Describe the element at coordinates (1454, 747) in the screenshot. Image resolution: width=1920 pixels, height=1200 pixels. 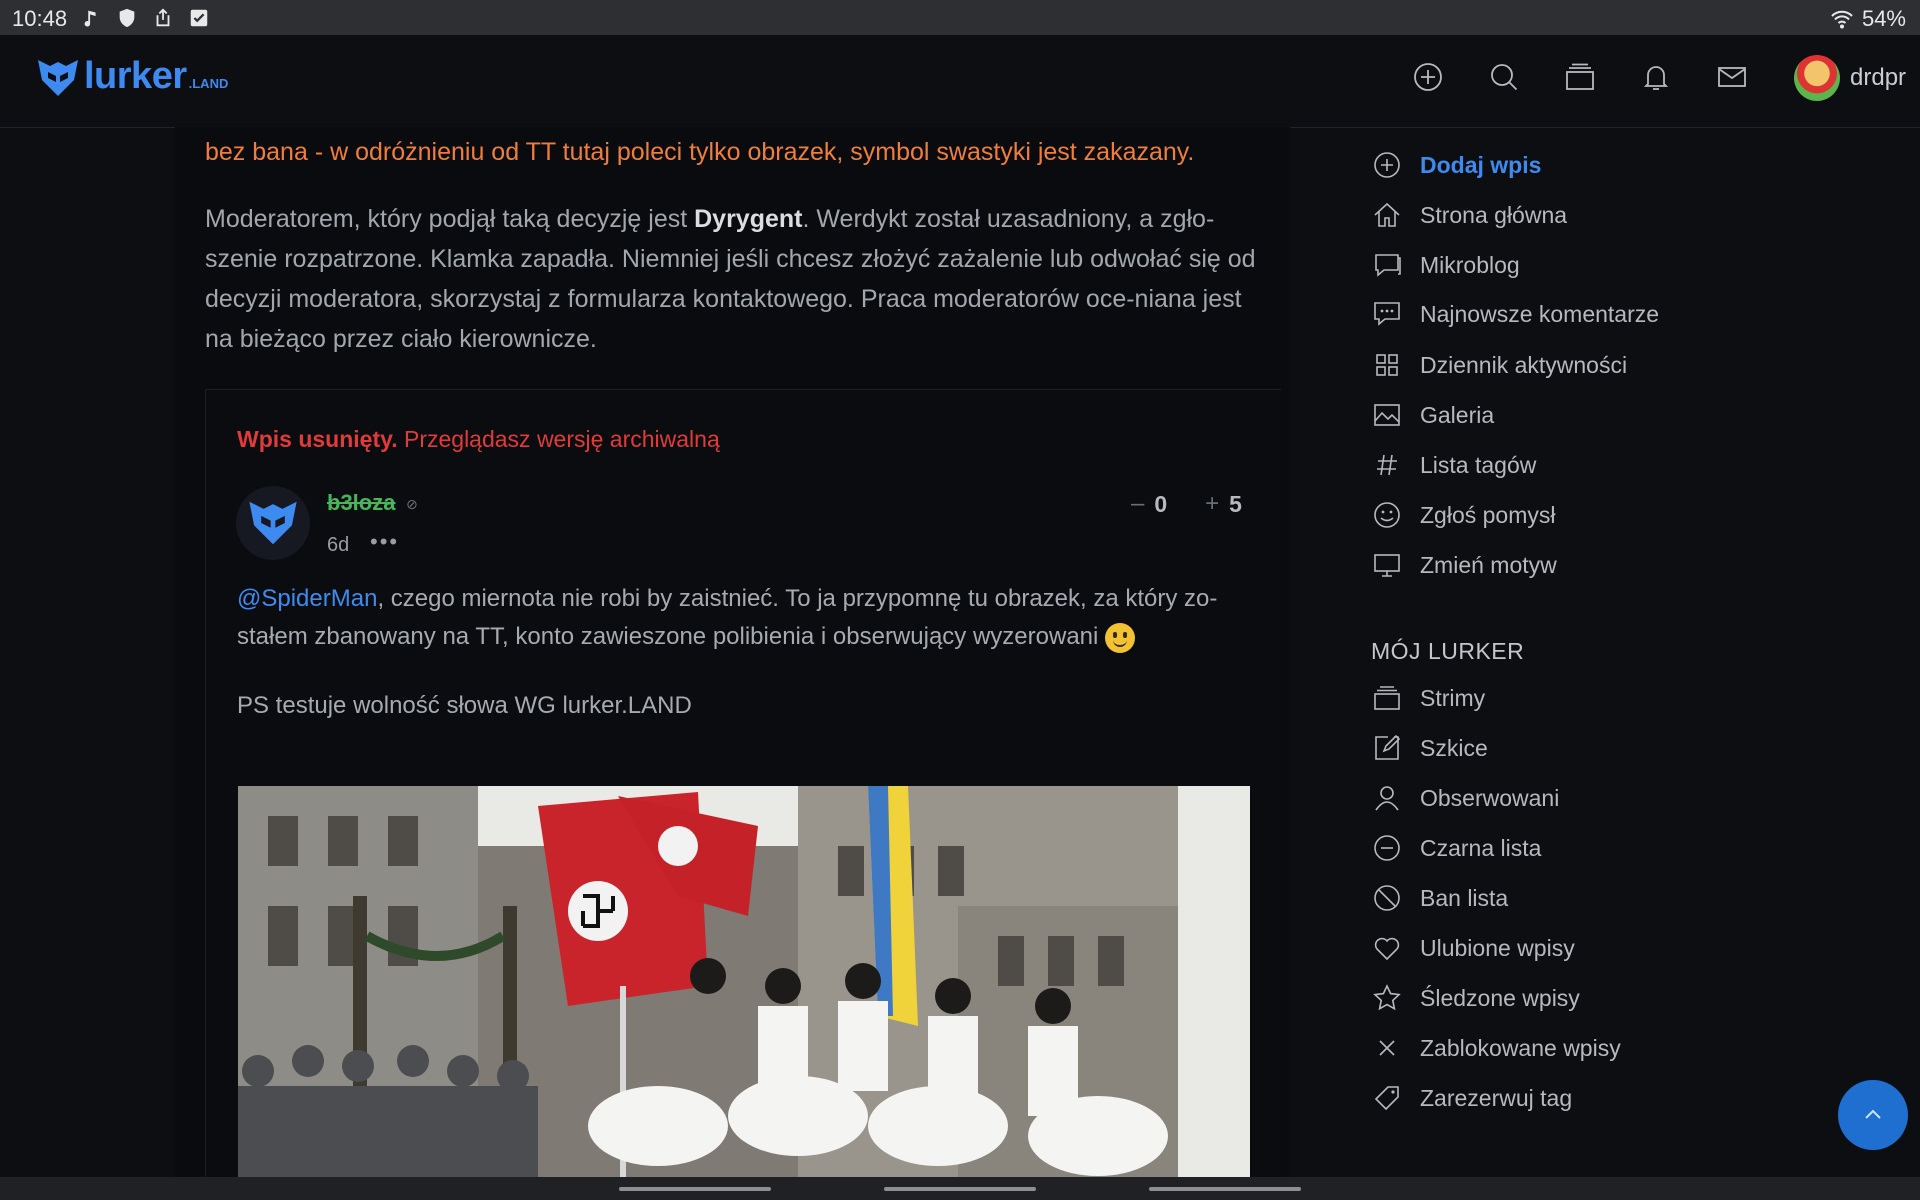
I see `sidebar-item-label: Szkice` at that location.